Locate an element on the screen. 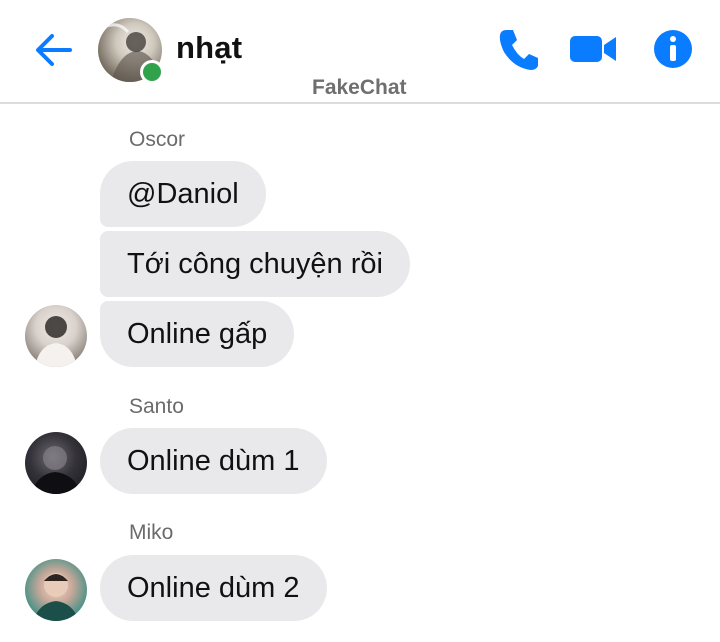  message-bubble: Tới công chuyện rồi is located at coordinates (255, 264).